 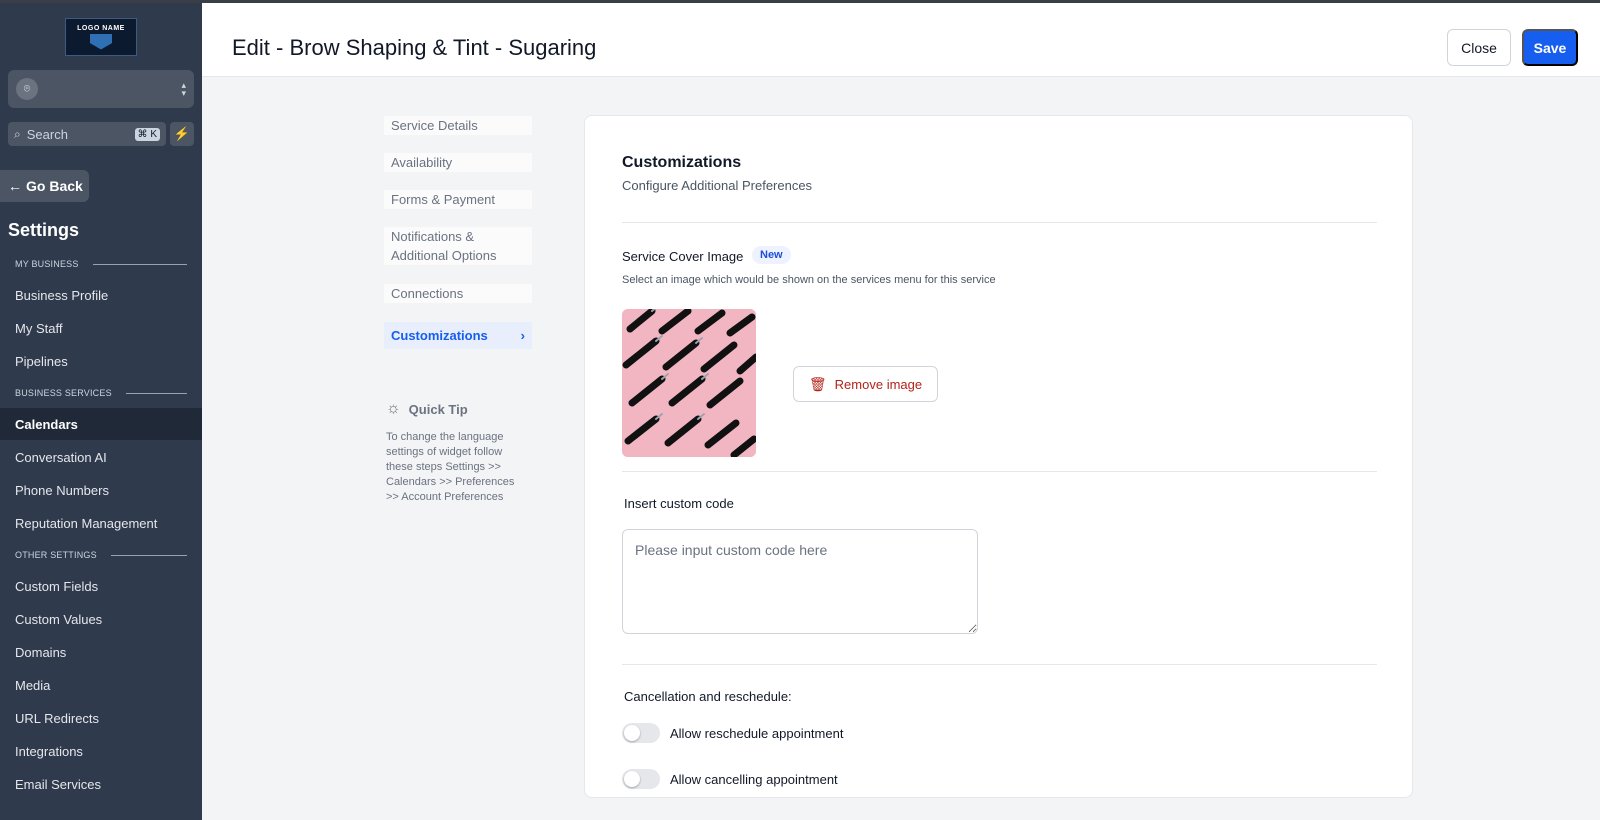 What do you see at coordinates (56, 555) in the screenshot?
I see `section-label-text: OTHER SETTINGS` at bounding box center [56, 555].